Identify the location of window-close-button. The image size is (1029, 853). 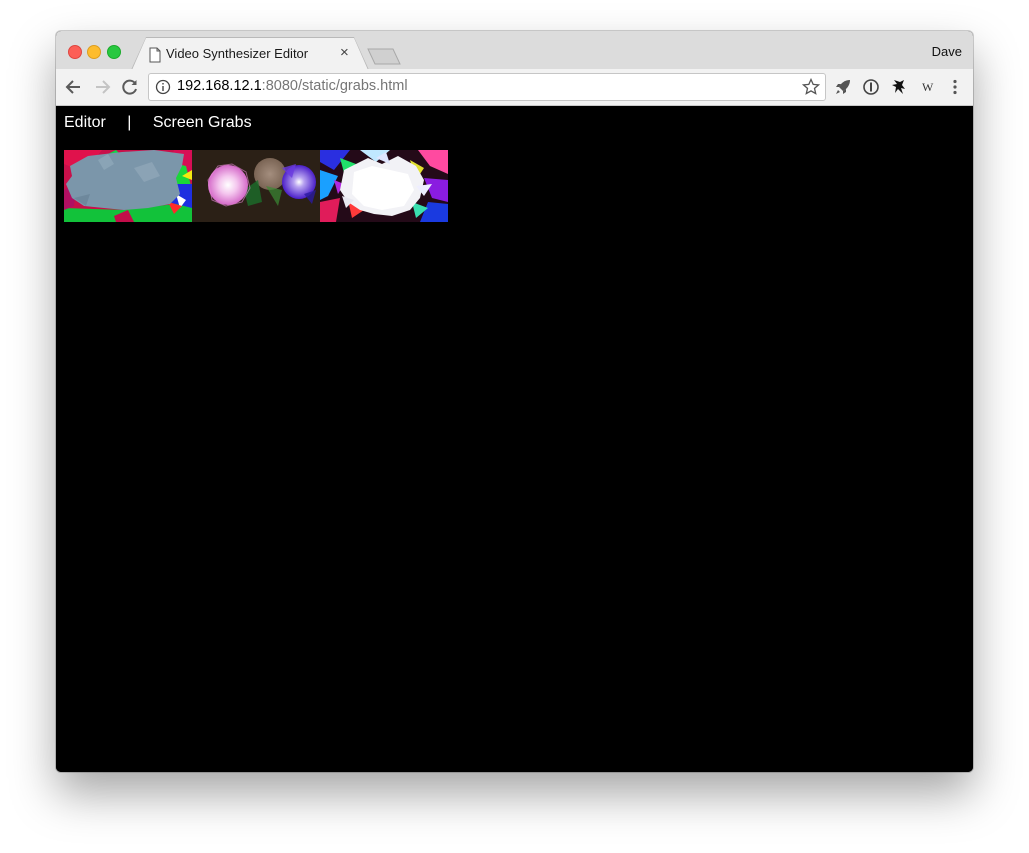
(75, 52).